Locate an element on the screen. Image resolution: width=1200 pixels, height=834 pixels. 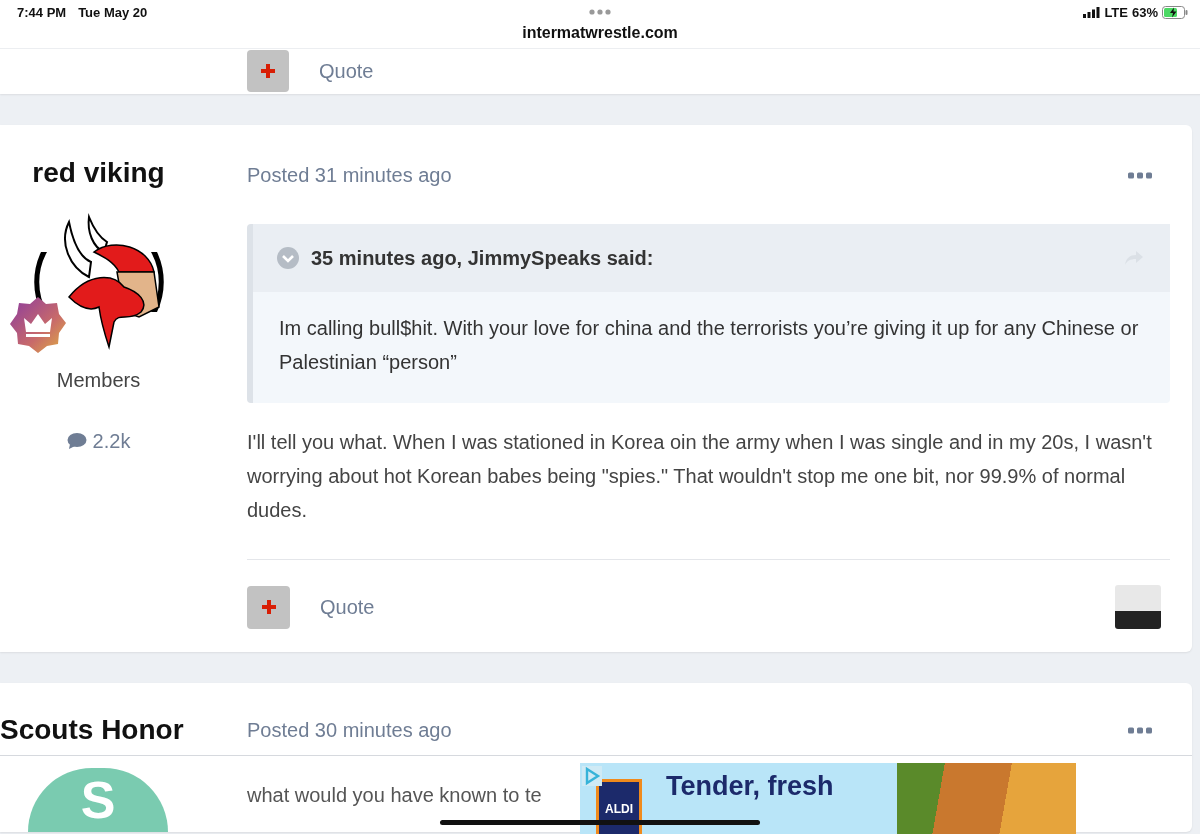
author-name: Scouts Honor is located at coordinates (92, 730).